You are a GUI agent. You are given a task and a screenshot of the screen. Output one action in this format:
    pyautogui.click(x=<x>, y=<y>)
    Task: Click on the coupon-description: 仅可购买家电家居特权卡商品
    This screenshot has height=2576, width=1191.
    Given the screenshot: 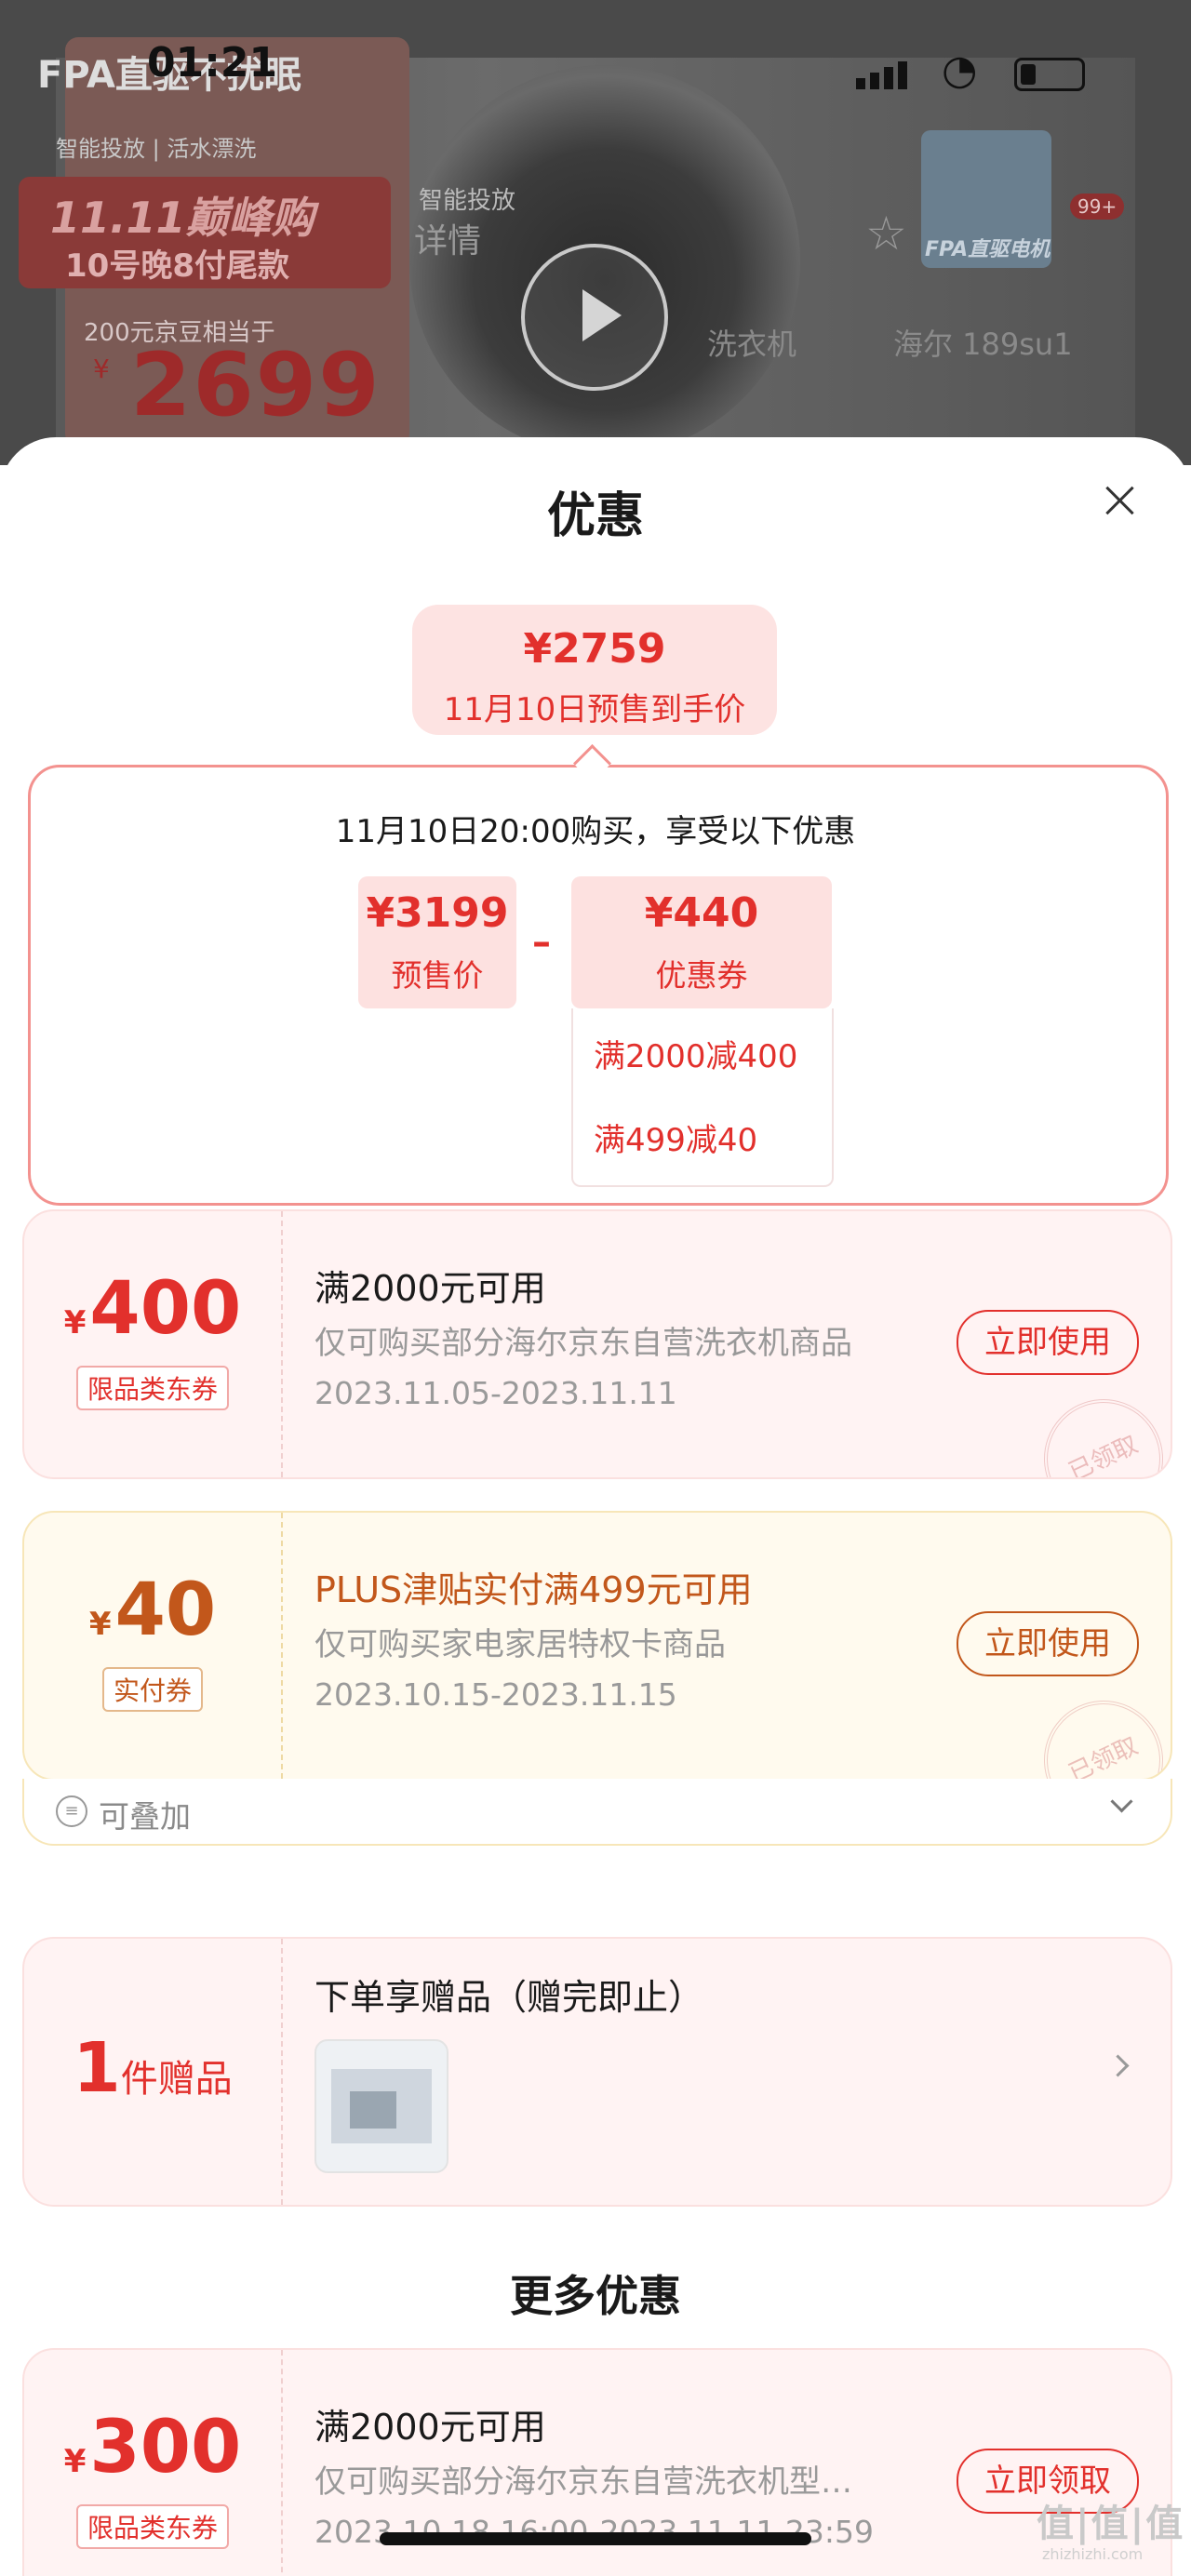 What is the action you would take?
    pyautogui.click(x=520, y=1644)
    